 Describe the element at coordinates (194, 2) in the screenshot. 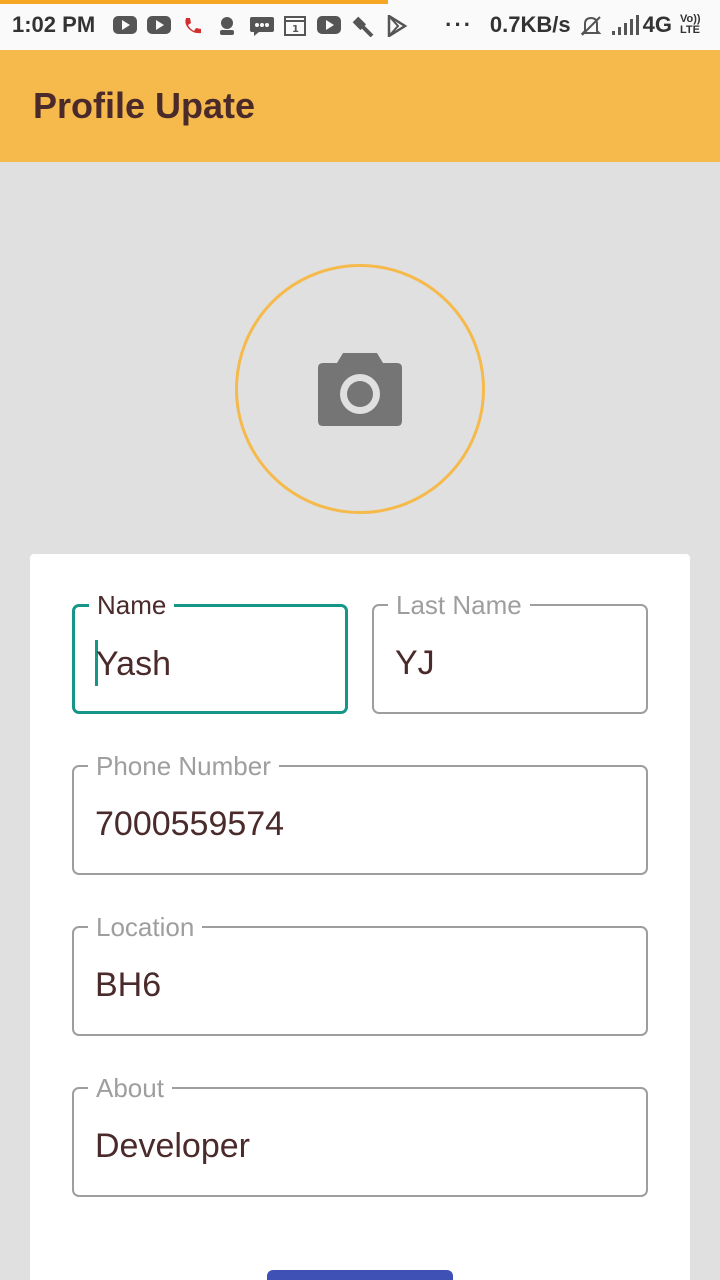

I see `download-progress` at that location.